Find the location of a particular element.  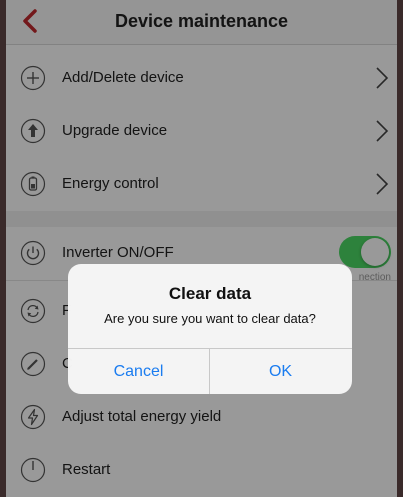

dialog-button-bar: Cancel OK is located at coordinates (210, 371).